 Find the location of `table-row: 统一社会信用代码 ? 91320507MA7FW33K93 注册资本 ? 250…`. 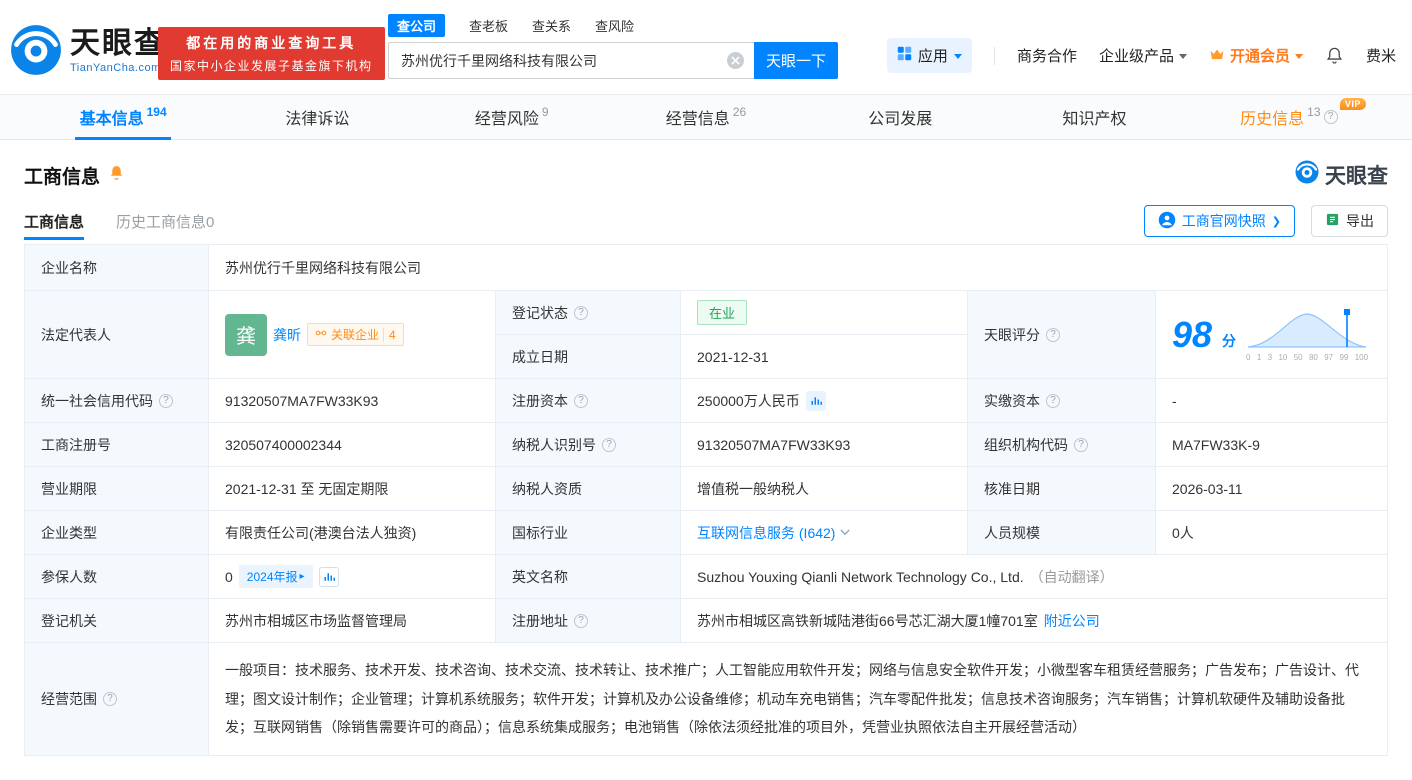

table-row: 统一社会信用代码 ? 91320507MA7FW33K93 注册资本 ? 250… is located at coordinates (706, 401).